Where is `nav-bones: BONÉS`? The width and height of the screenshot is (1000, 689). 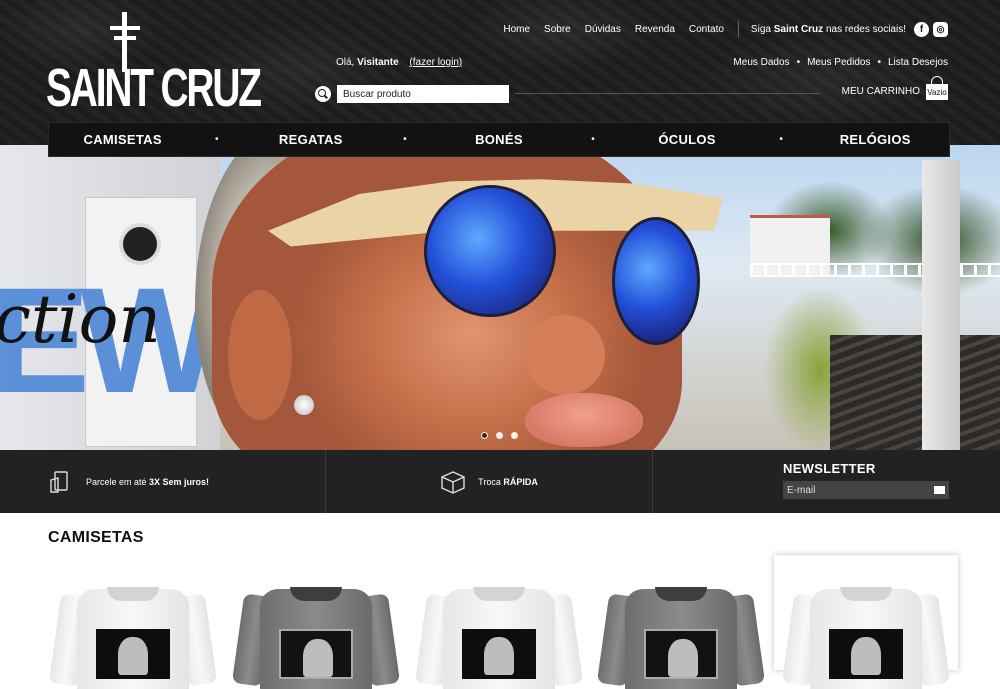 nav-bones: BONÉS is located at coordinates (499, 139).